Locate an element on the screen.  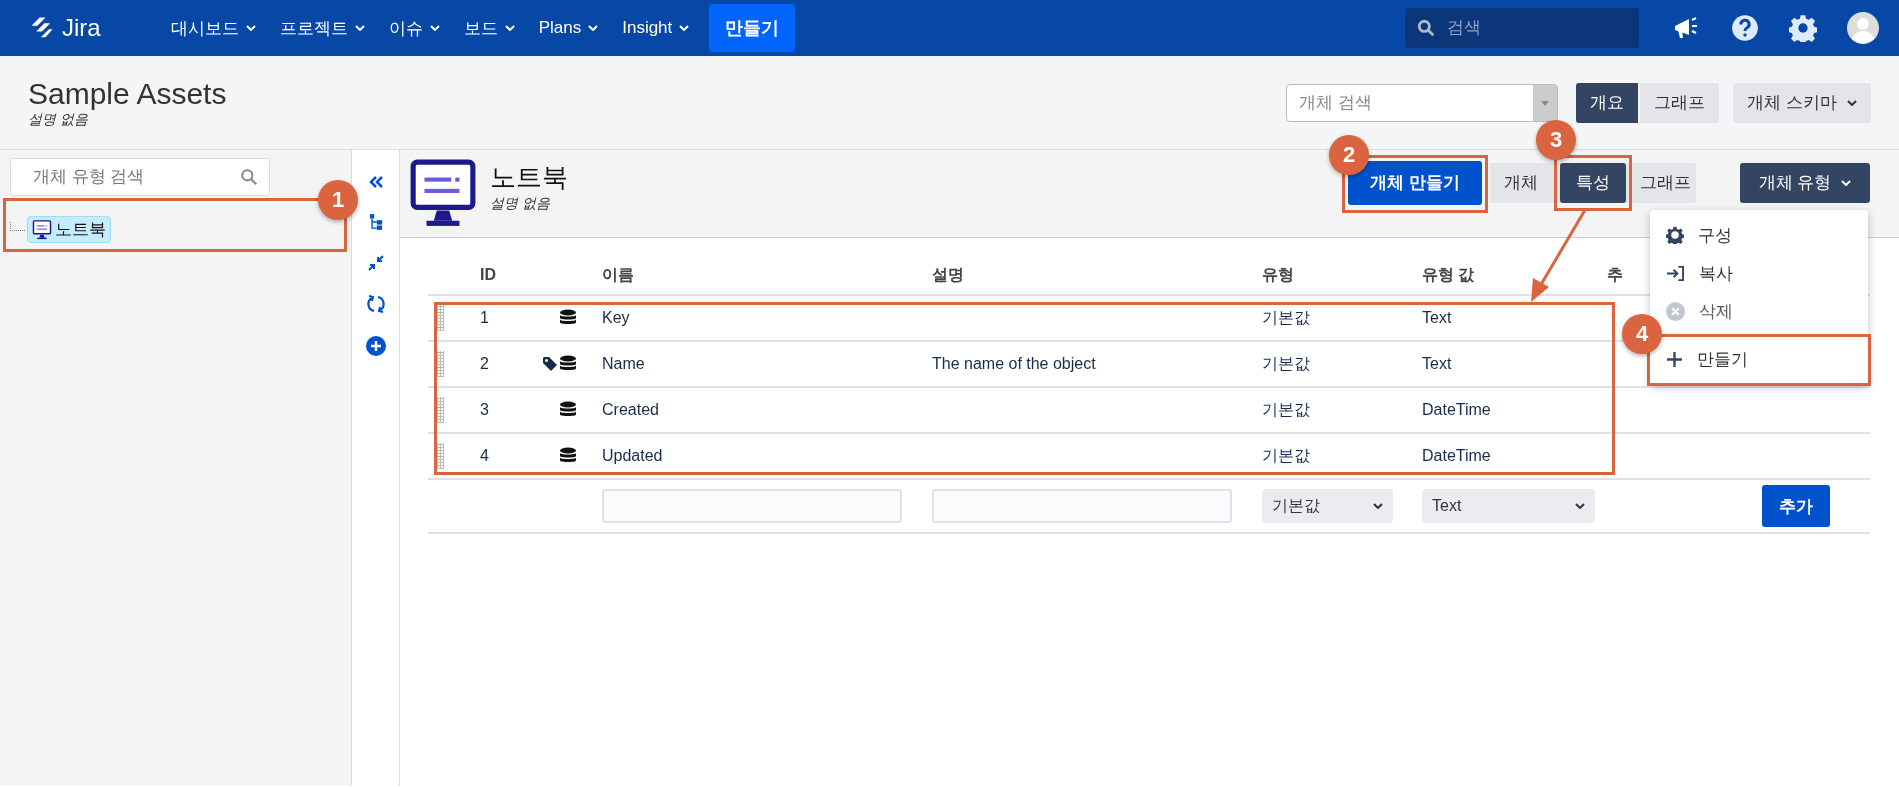
nav-menu: 이슈 is located at coordinates (414, 28).